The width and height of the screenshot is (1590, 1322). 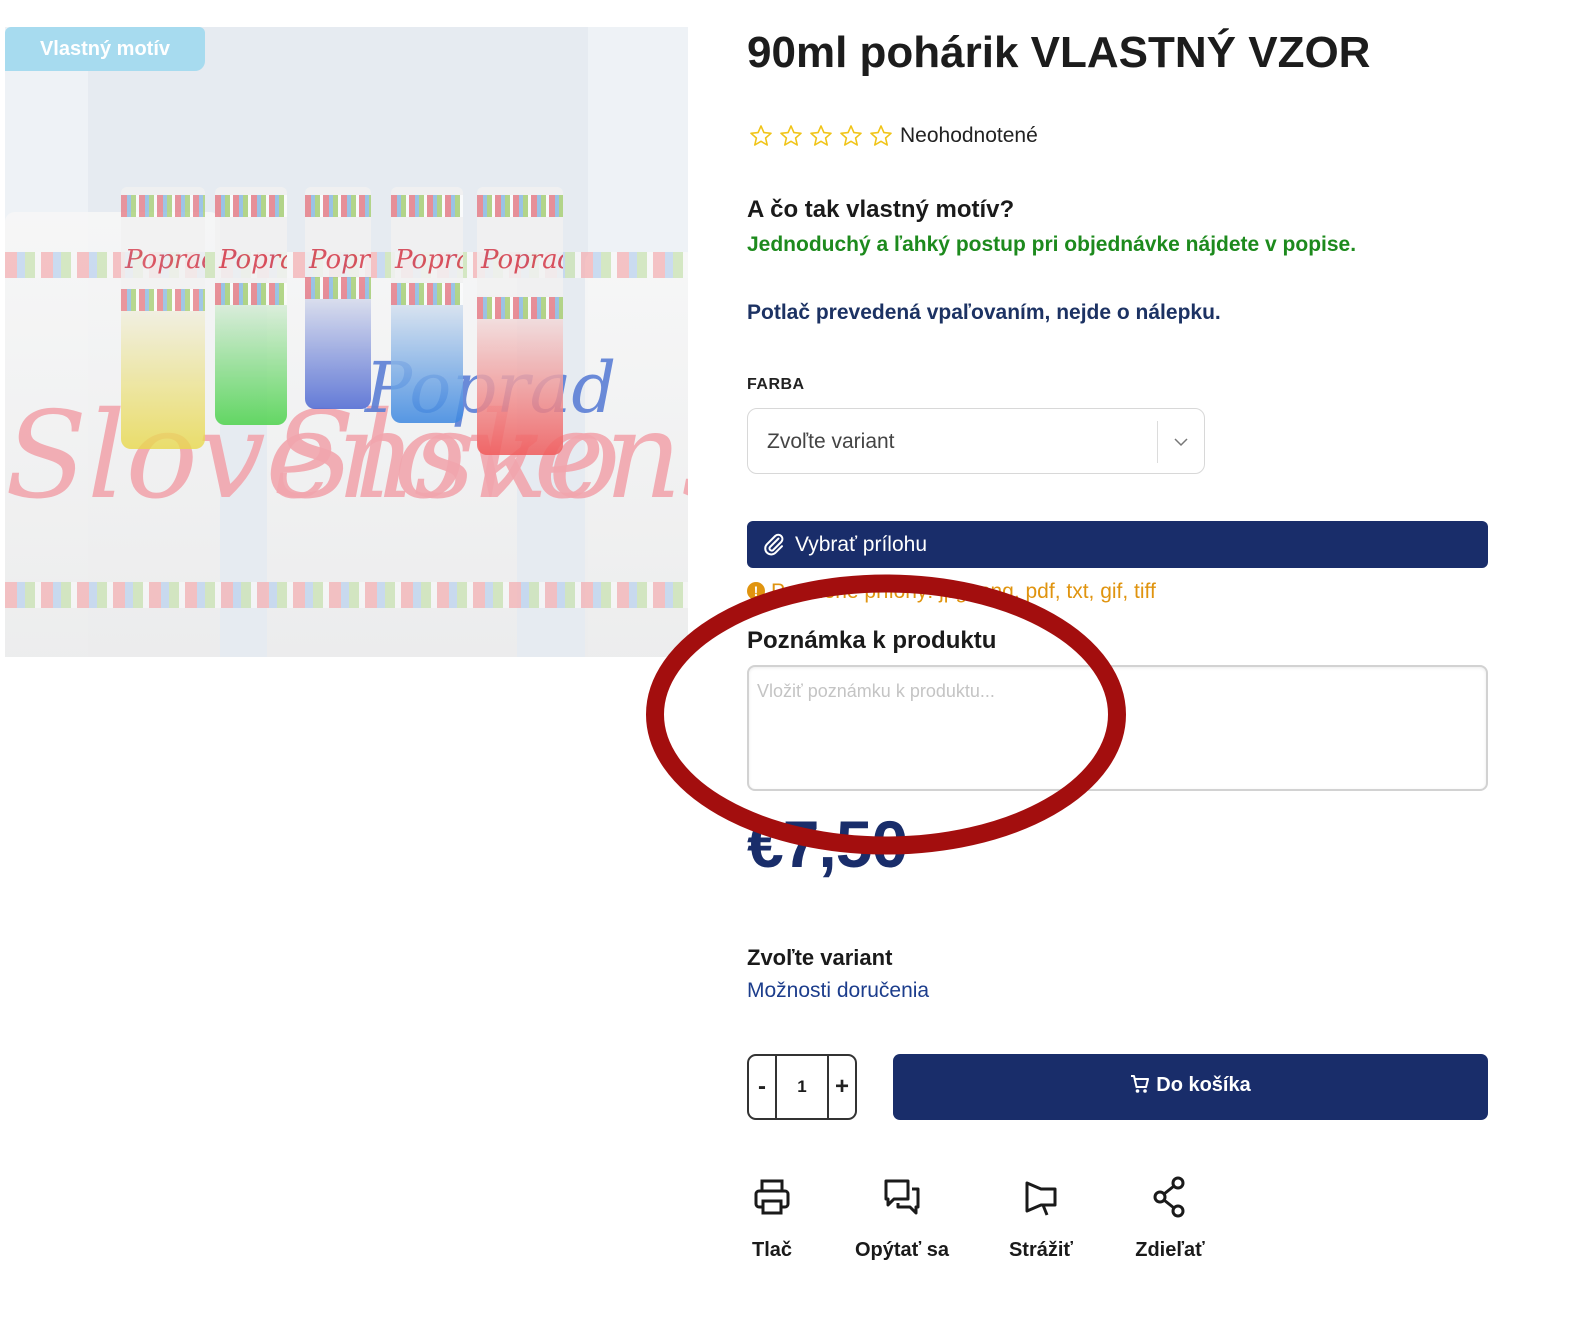 What do you see at coordinates (1157, 442) in the screenshot?
I see `select-divider` at bounding box center [1157, 442].